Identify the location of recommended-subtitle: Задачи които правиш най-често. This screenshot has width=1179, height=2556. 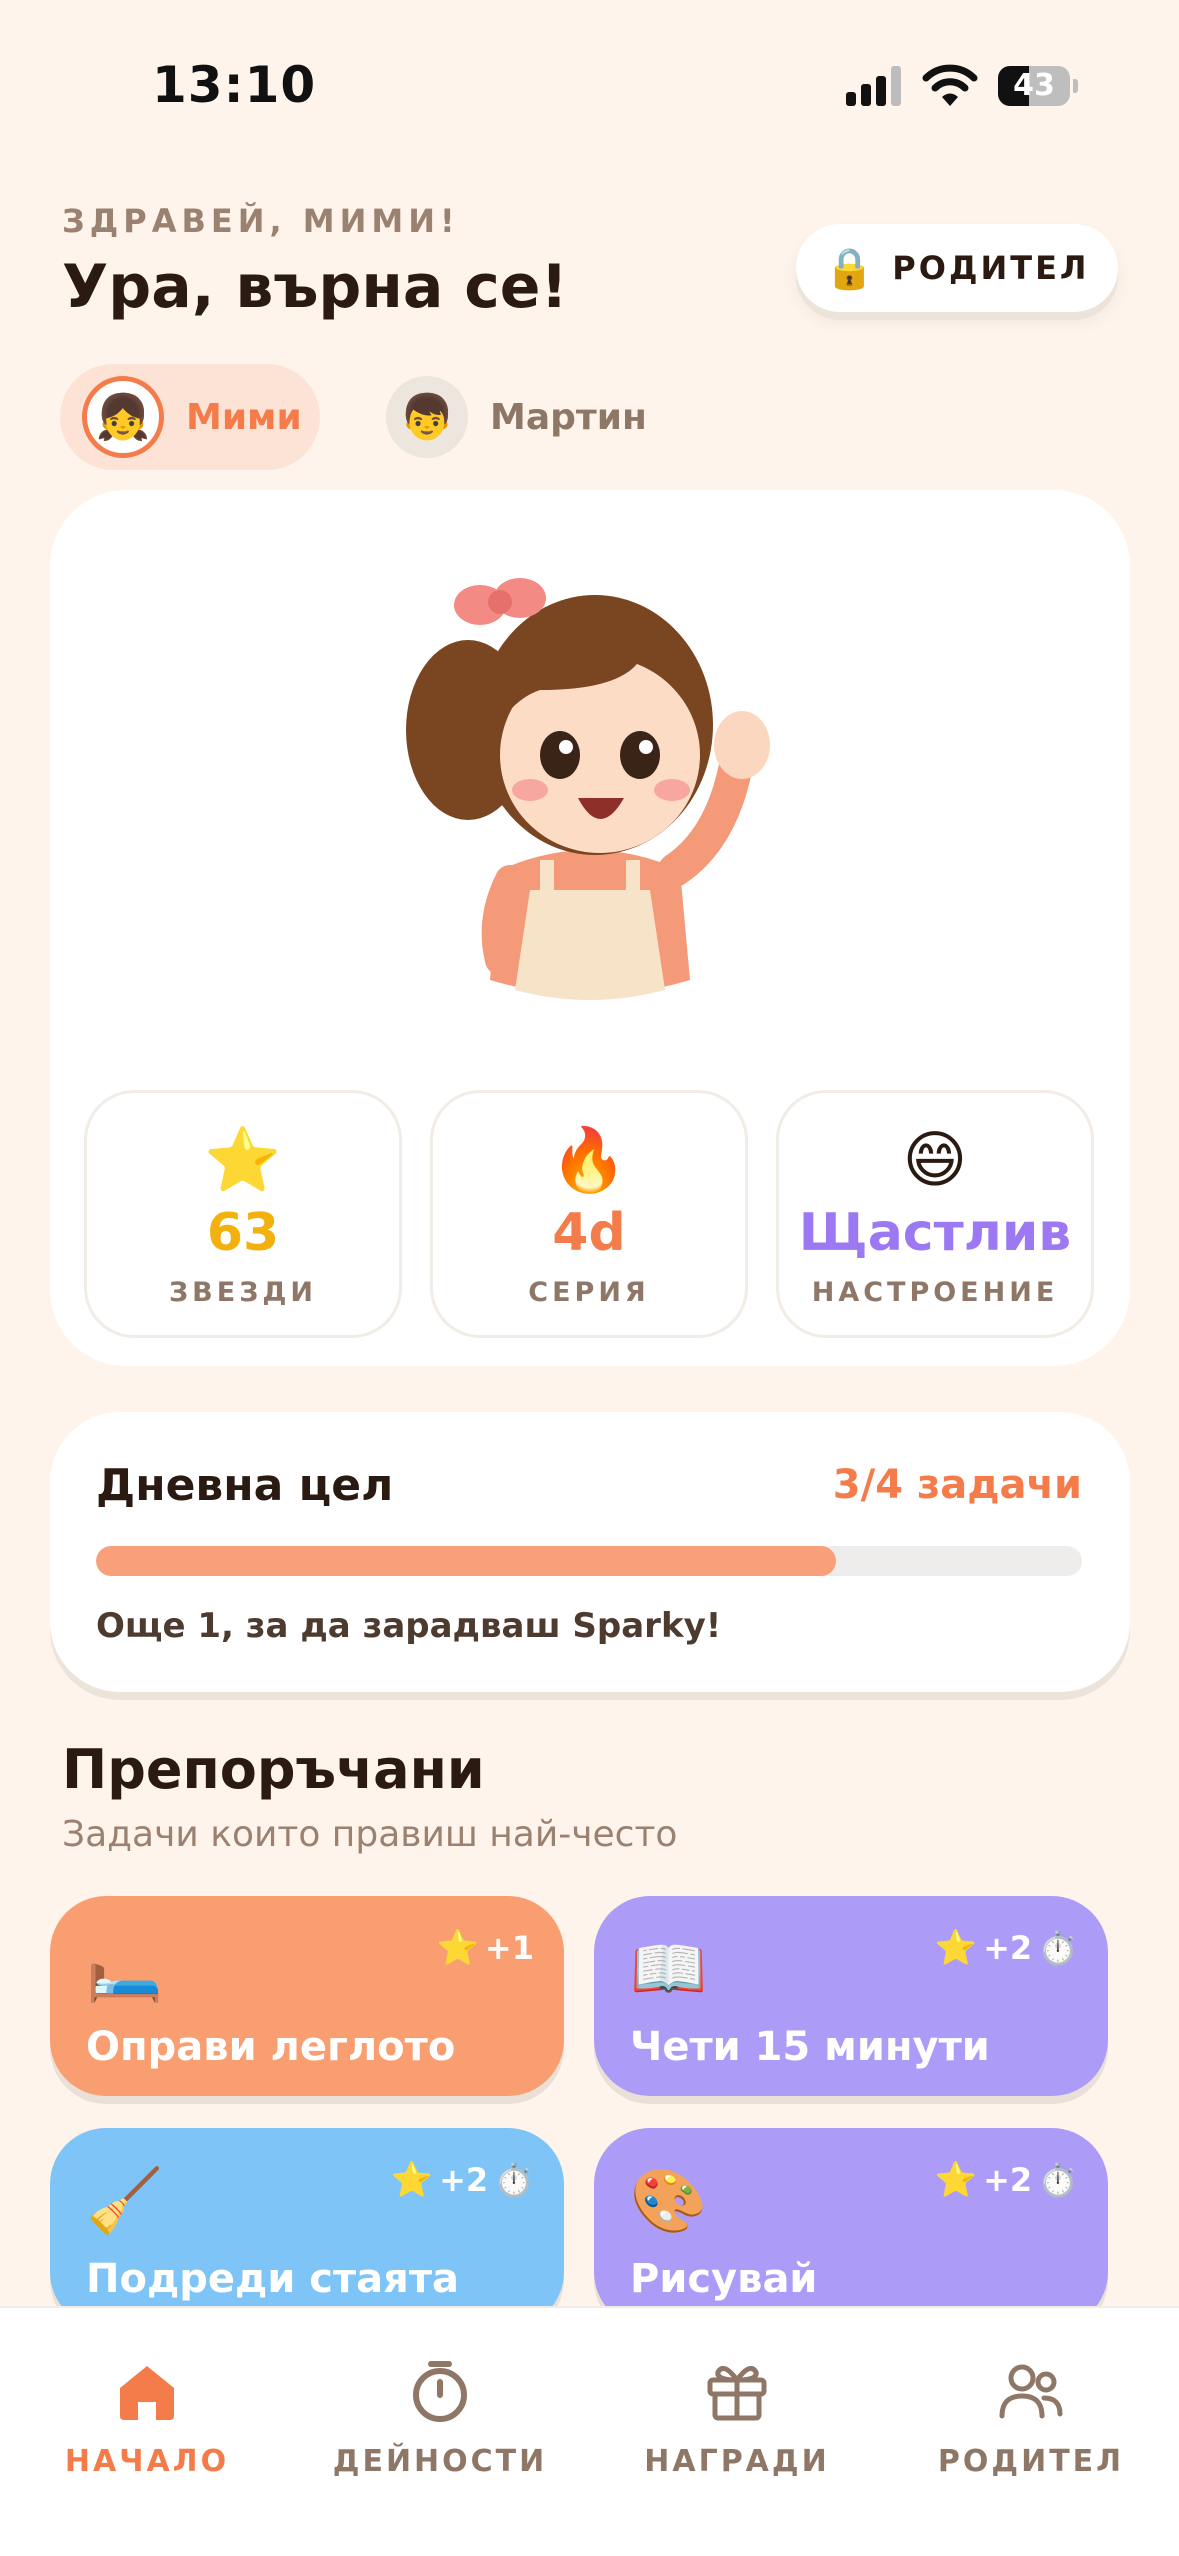
(370, 1834).